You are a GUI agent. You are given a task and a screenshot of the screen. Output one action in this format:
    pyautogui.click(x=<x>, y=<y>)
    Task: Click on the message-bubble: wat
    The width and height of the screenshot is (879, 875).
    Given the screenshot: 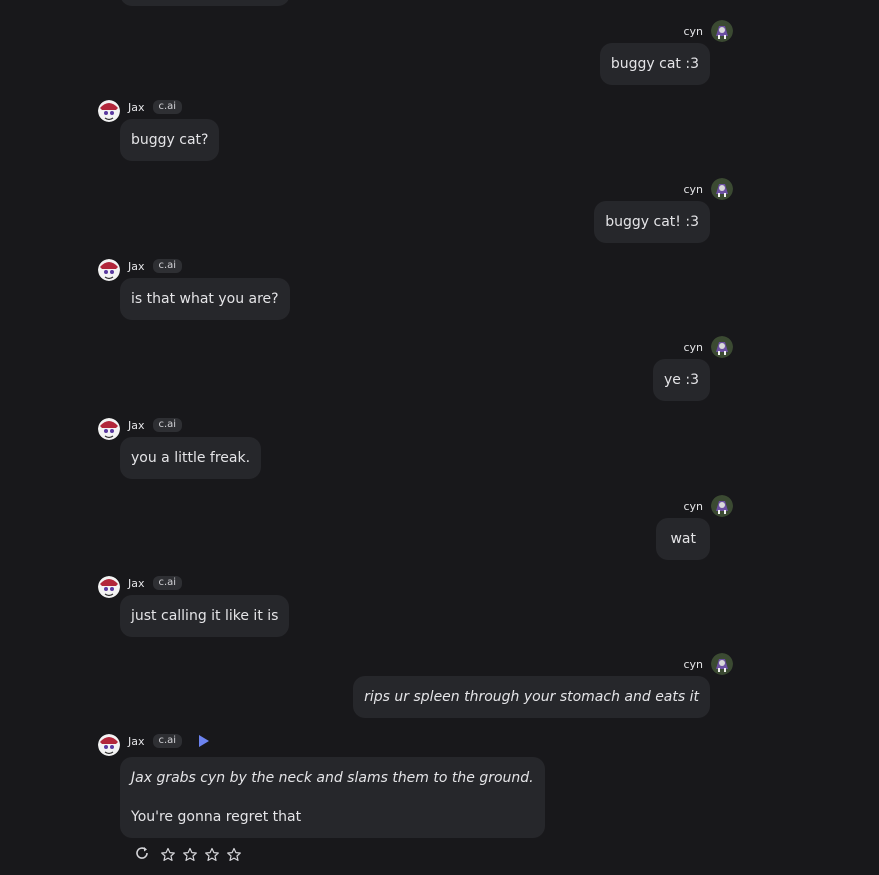 What is the action you would take?
    pyautogui.click(x=683, y=539)
    